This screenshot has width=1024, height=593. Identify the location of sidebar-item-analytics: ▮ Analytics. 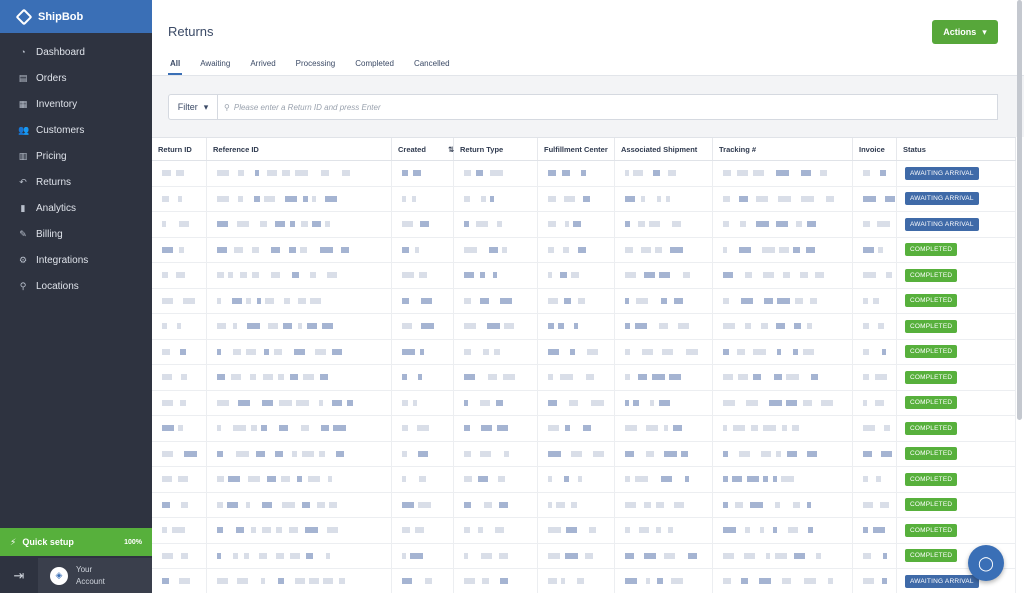
(76, 208).